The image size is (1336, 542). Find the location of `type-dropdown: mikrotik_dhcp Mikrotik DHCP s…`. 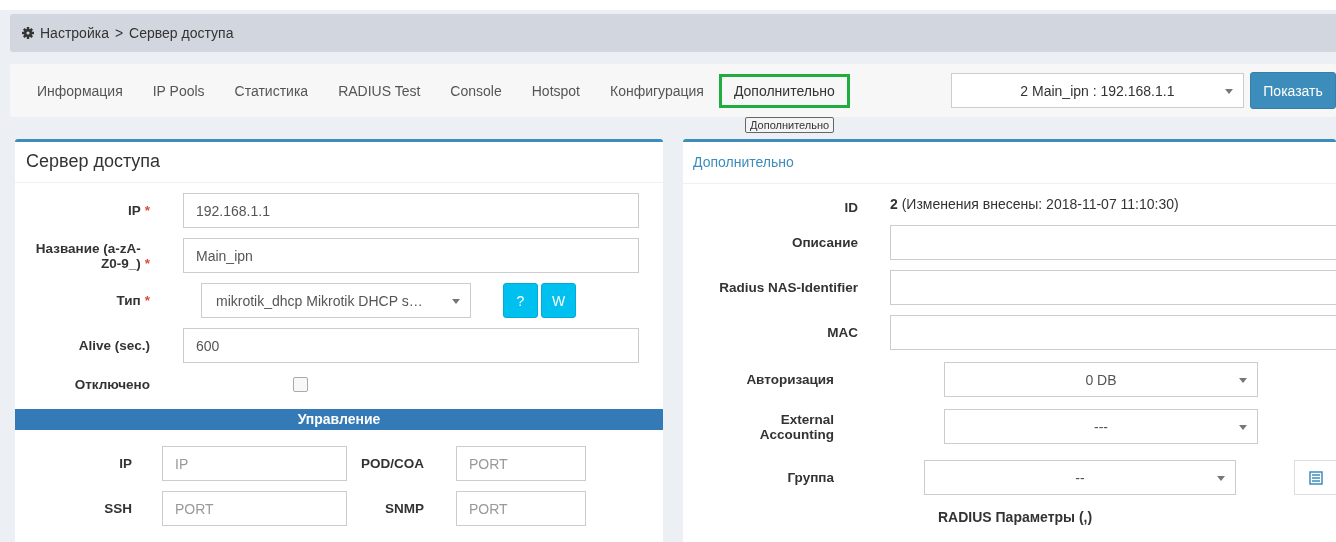

type-dropdown: mikrotik_dhcp Mikrotik DHCP s… is located at coordinates (336, 300).